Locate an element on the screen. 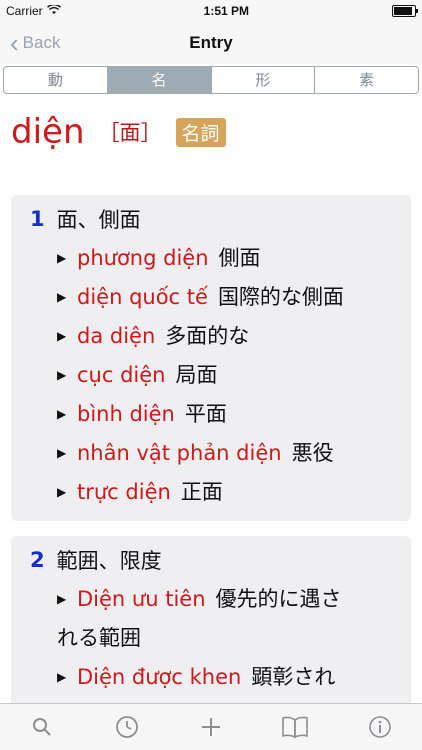 This screenshot has height=750, width=422. list-item: ▶ Diện được khen 顕彰され is located at coordinates (211, 677).